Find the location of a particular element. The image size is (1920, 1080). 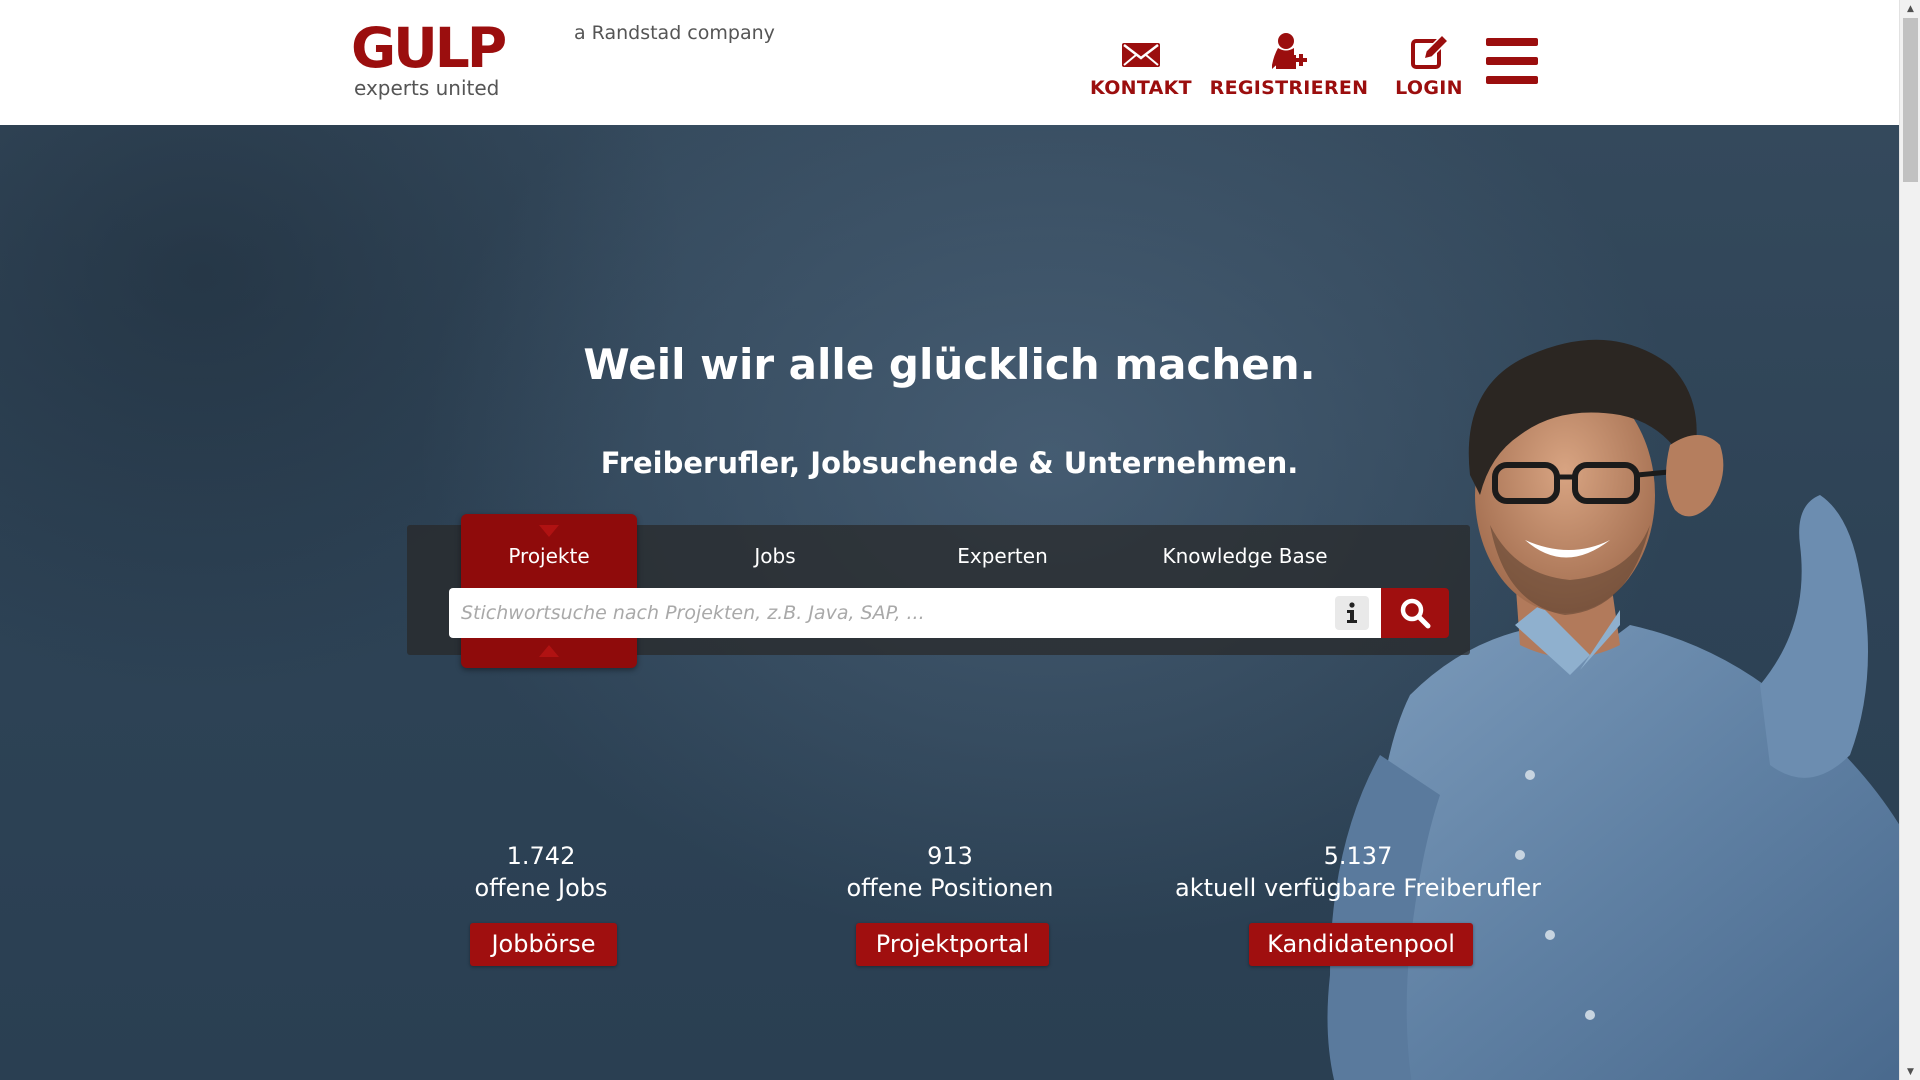

search-button is located at coordinates (1415, 613).